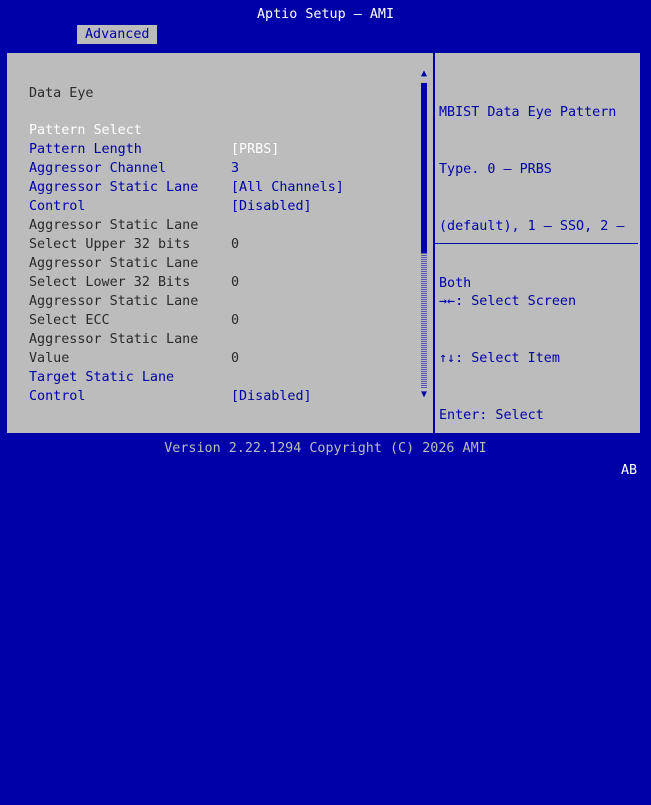  I want to click on section-title: Data Eye, so click(61, 93).